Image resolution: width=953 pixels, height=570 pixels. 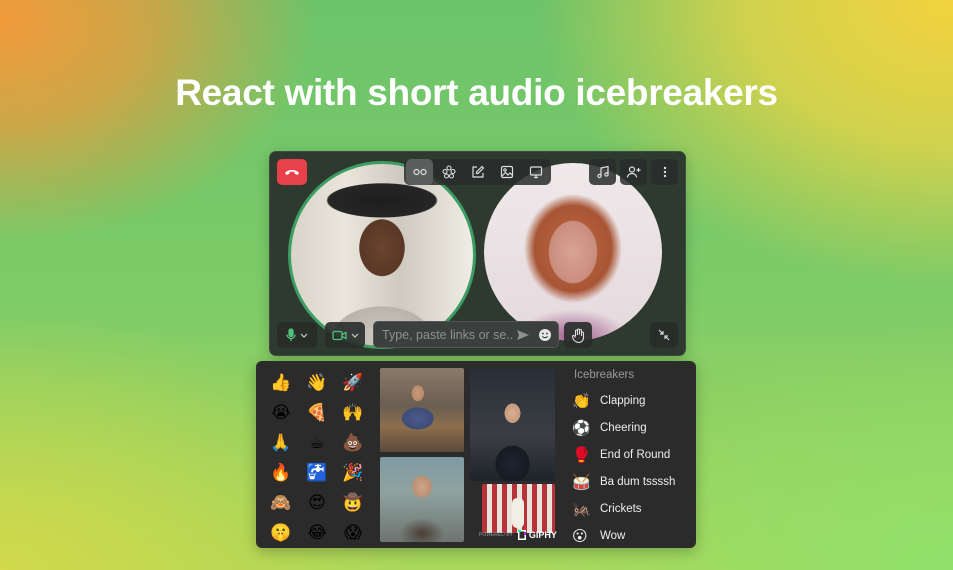 I want to click on hangup-button, so click(x=292, y=172).